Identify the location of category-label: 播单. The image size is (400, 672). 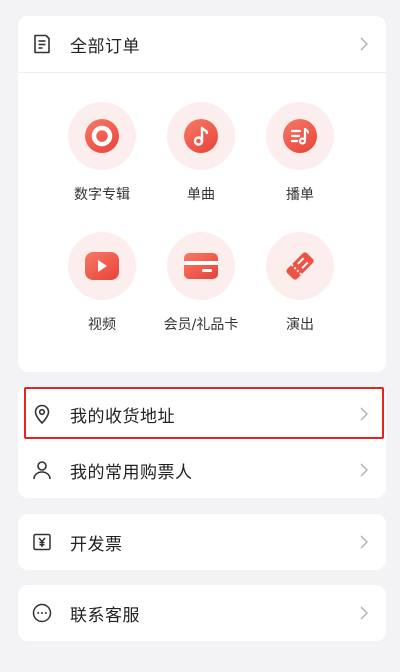
(300, 195).